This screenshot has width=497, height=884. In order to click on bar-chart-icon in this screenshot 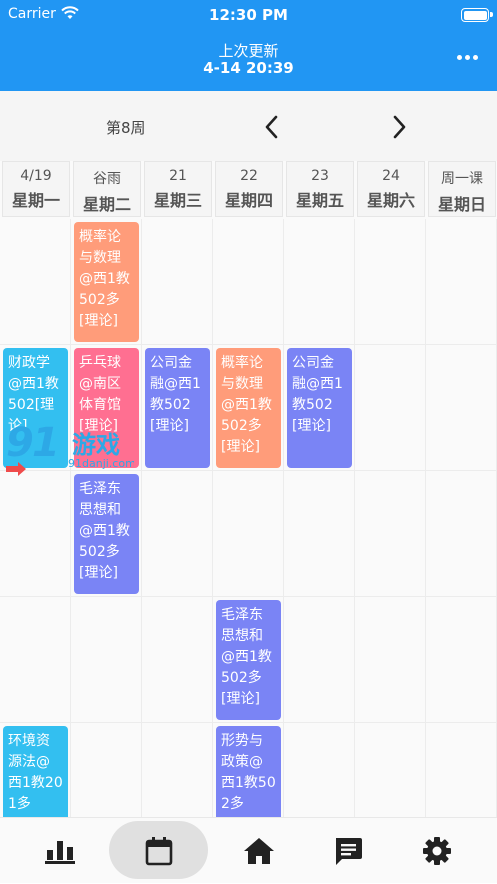, I will do `click(59, 852)`.